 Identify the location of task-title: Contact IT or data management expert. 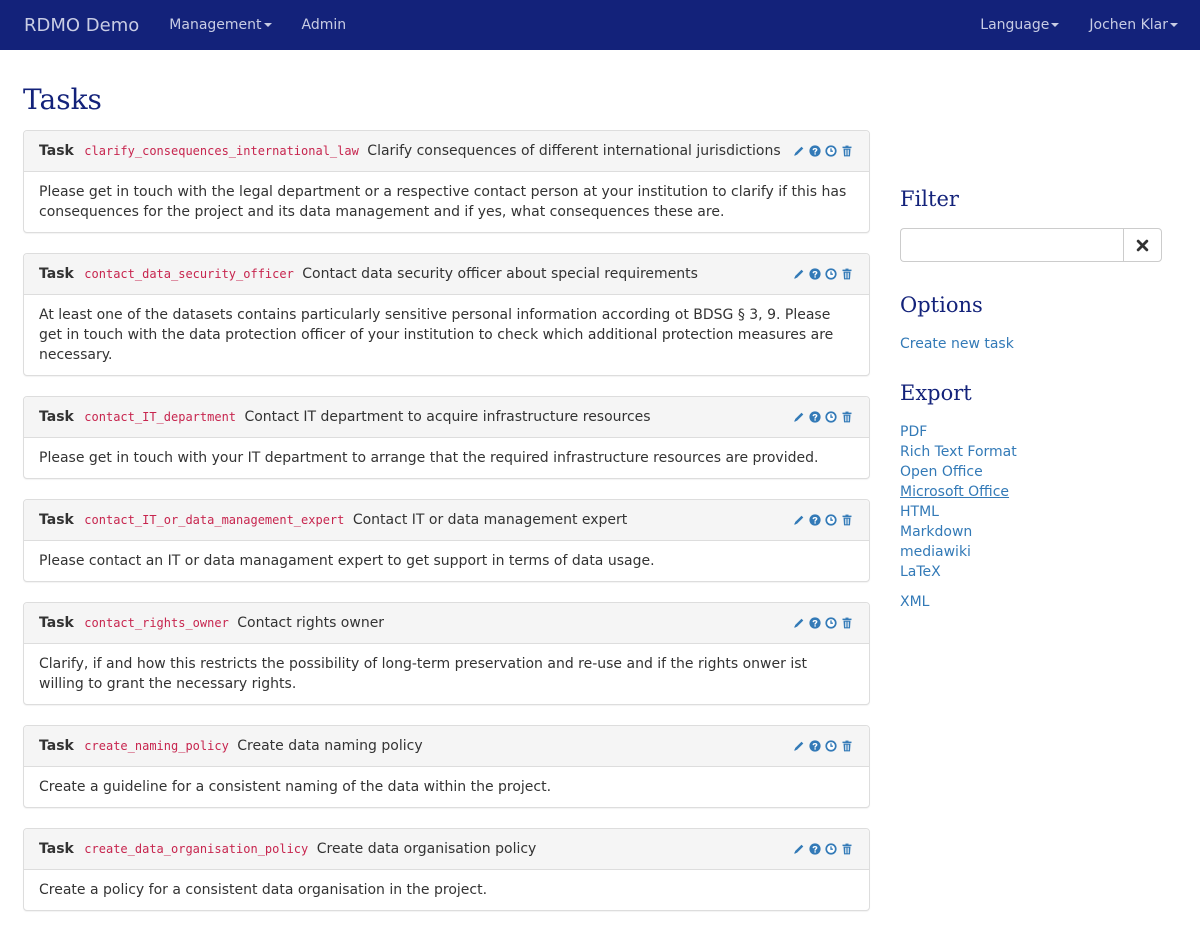
(490, 520).